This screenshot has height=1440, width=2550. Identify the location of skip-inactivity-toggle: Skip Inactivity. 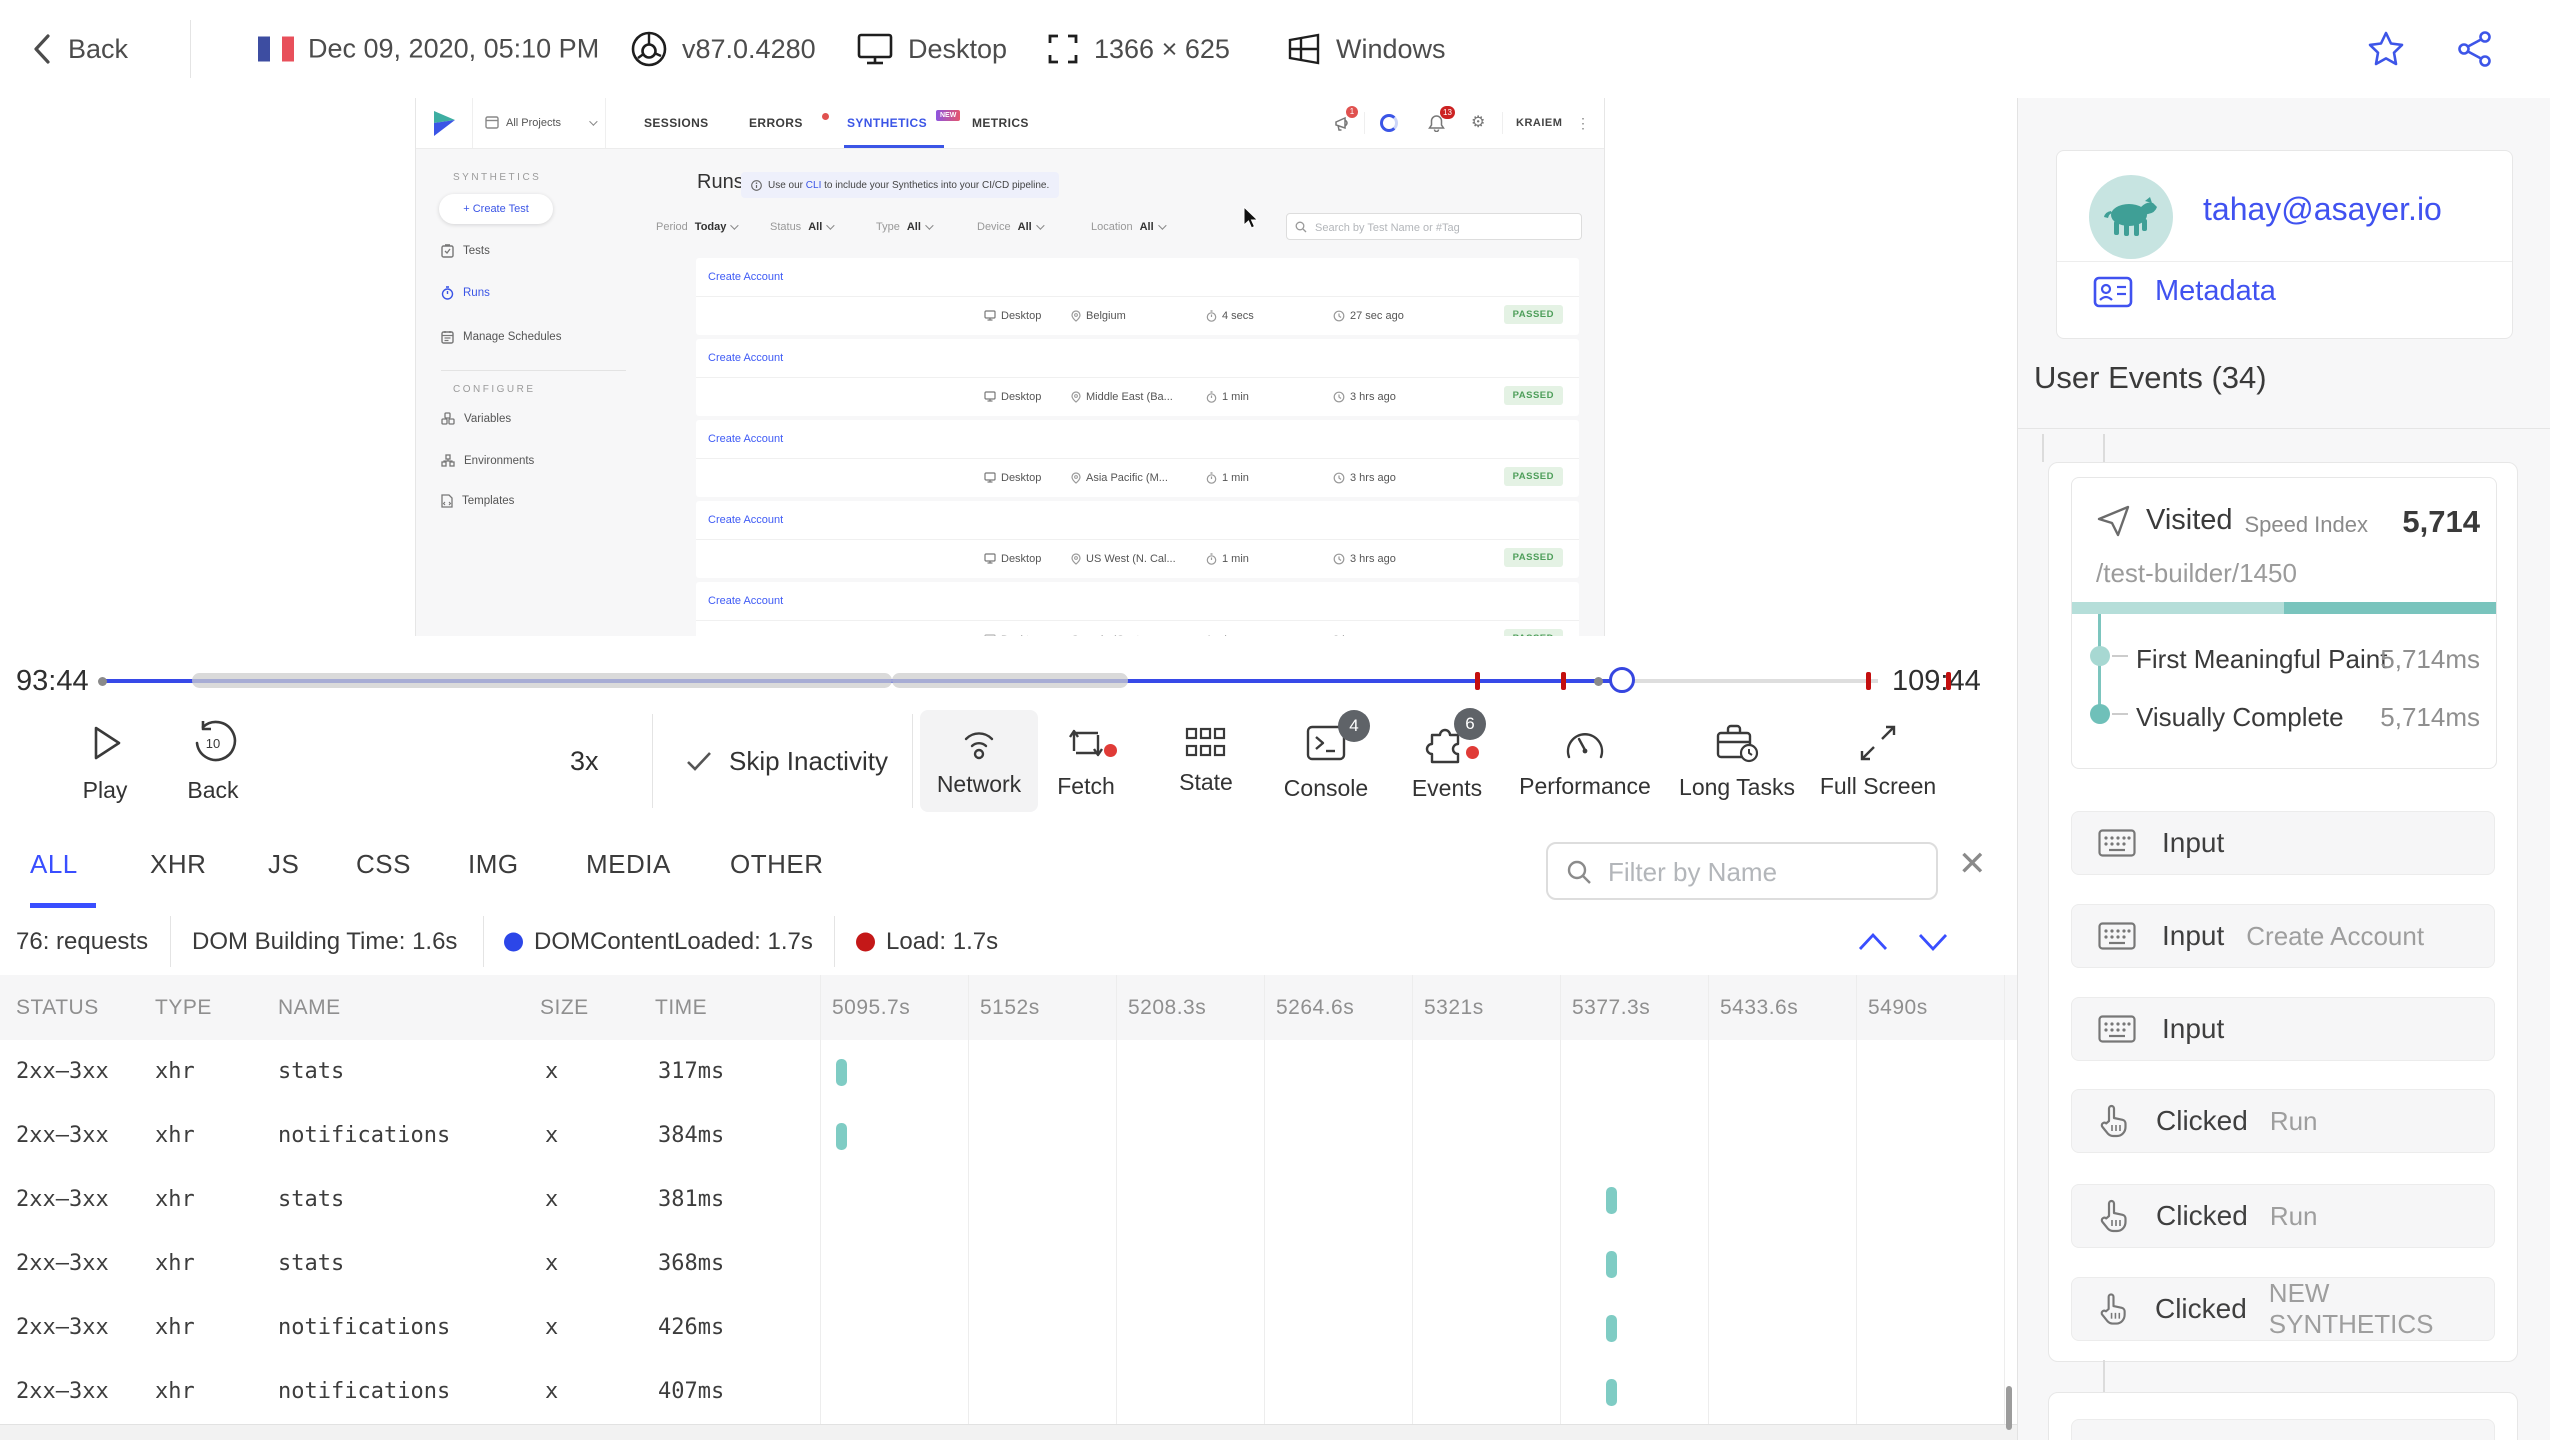
(786, 761).